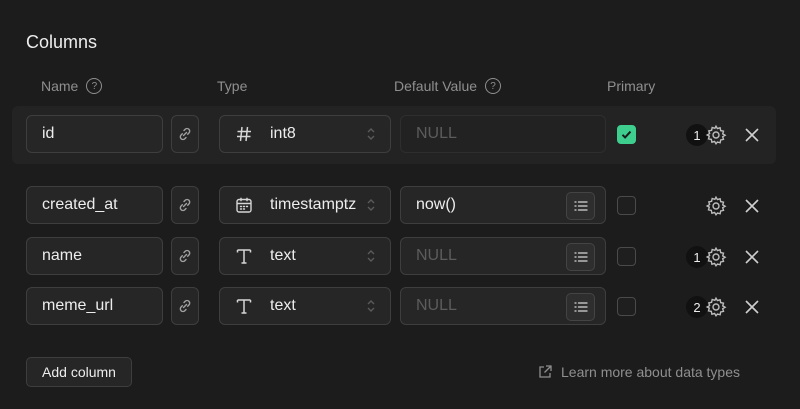 The height and width of the screenshot is (409, 800). I want to click on header-type: Type, so click(232, 86).